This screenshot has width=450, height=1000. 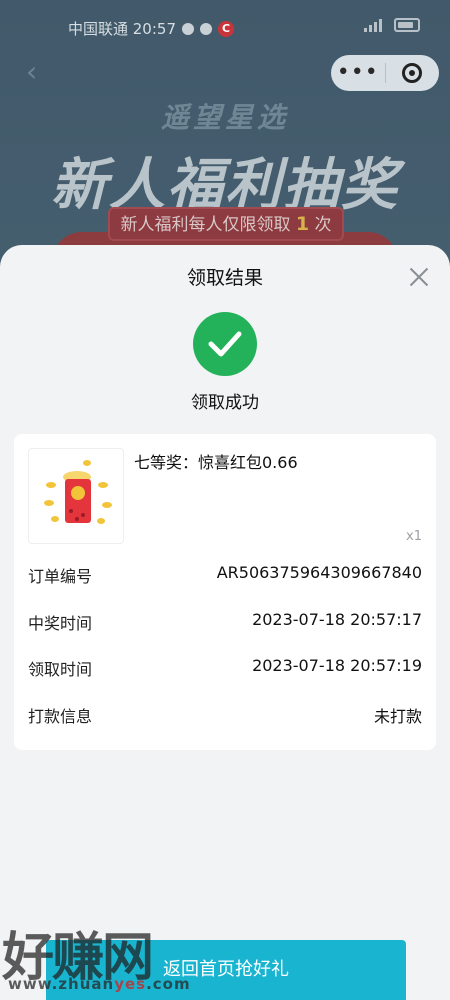 I want to click on detail-value: 2023-07-18 20:57:17, so click(x=337, y=619).